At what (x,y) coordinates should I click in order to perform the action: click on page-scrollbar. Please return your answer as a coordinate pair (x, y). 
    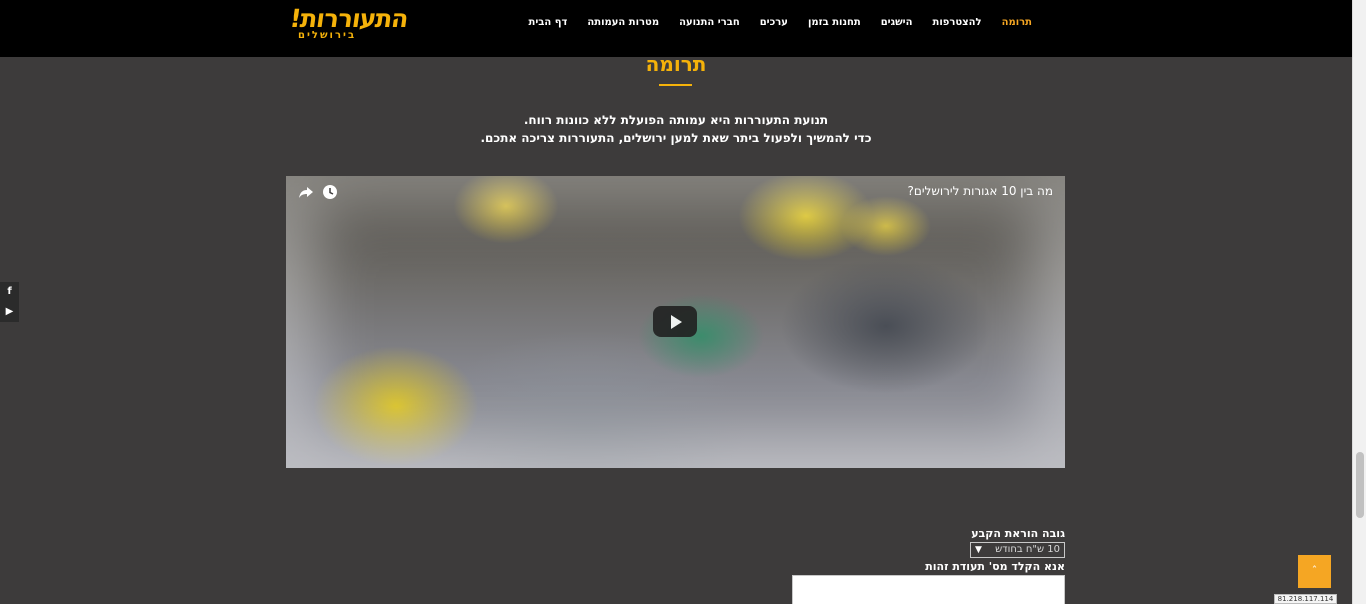
    Looking at the image, I should click on (1359, 302).